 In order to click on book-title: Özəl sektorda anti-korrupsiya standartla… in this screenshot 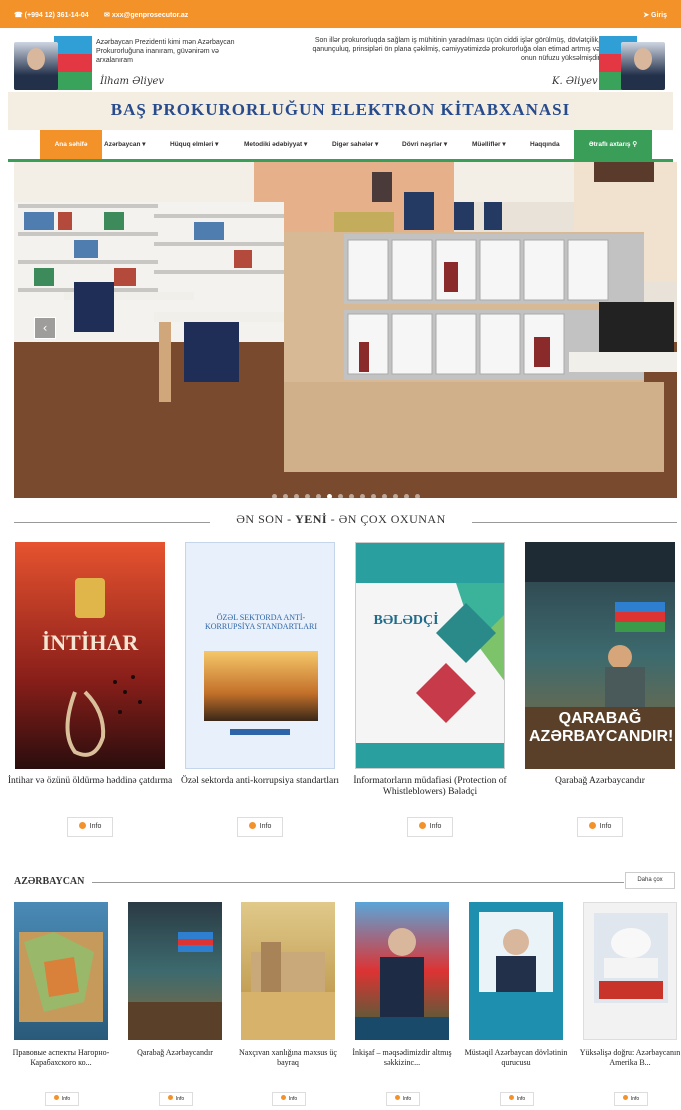, I will do `click(260, 781)`.